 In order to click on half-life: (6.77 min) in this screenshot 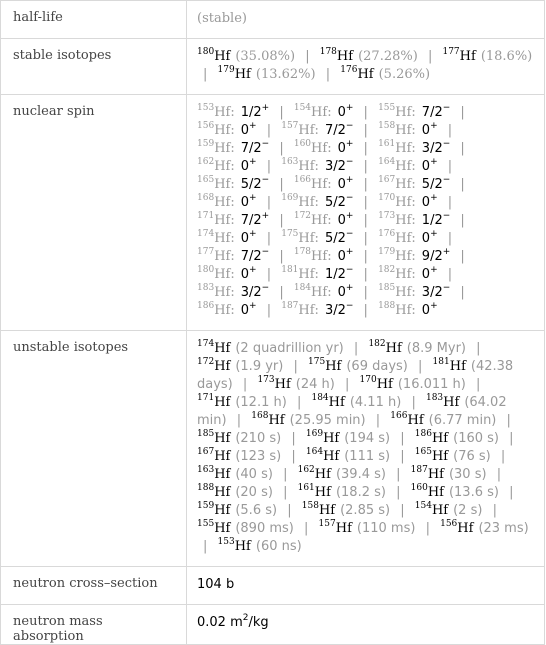, I will do `click(462, 420)`.